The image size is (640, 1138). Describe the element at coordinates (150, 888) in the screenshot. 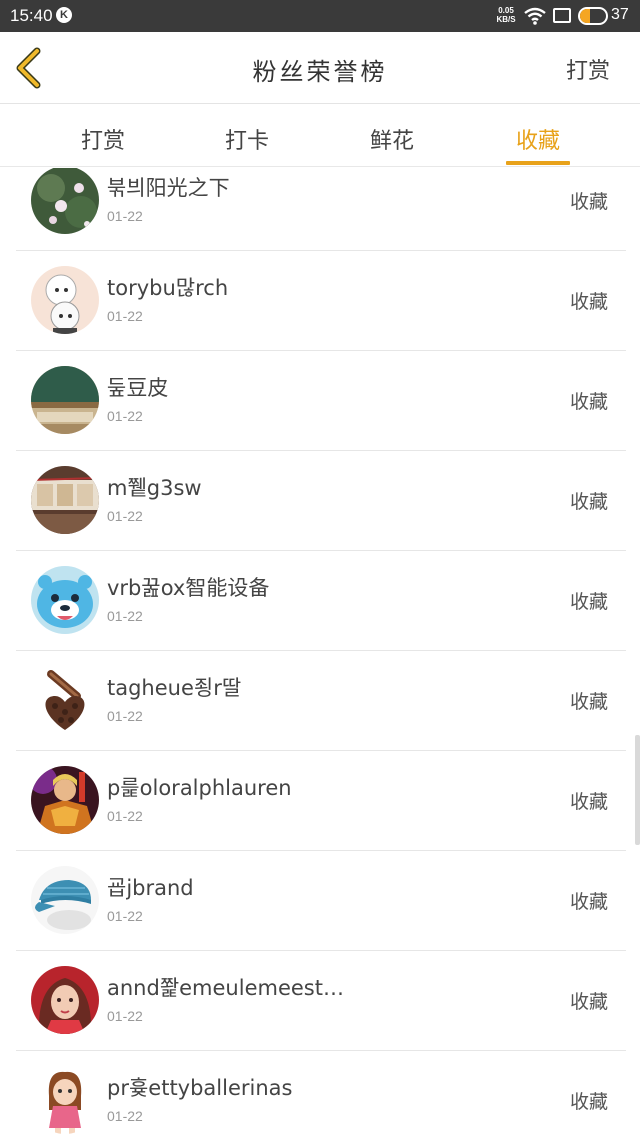

I see `user-name: 굡jbrand` at that location.